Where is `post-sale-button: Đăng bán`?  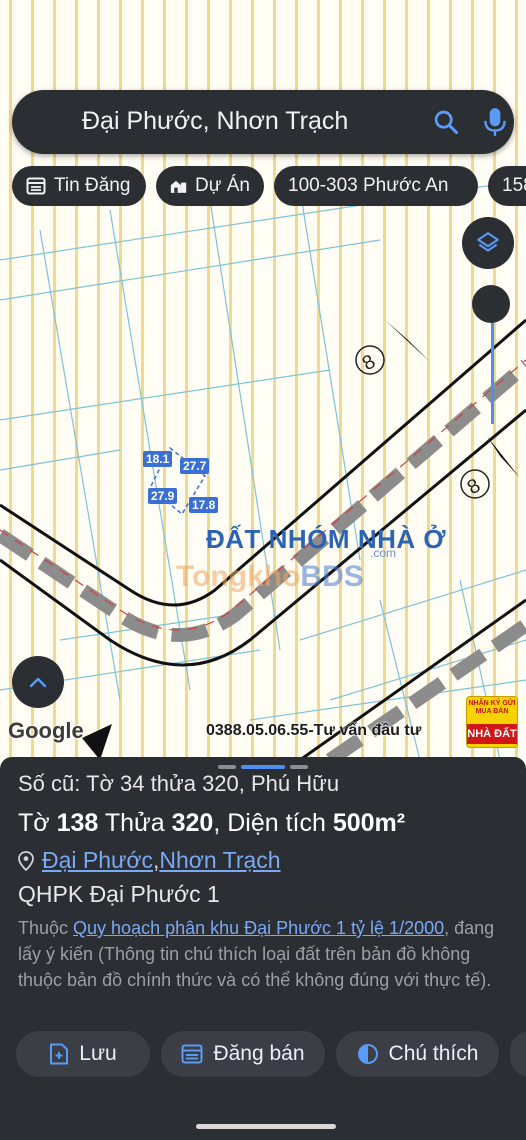
post-sale-button: Đăng bán is located at coordinates (243, 1054).